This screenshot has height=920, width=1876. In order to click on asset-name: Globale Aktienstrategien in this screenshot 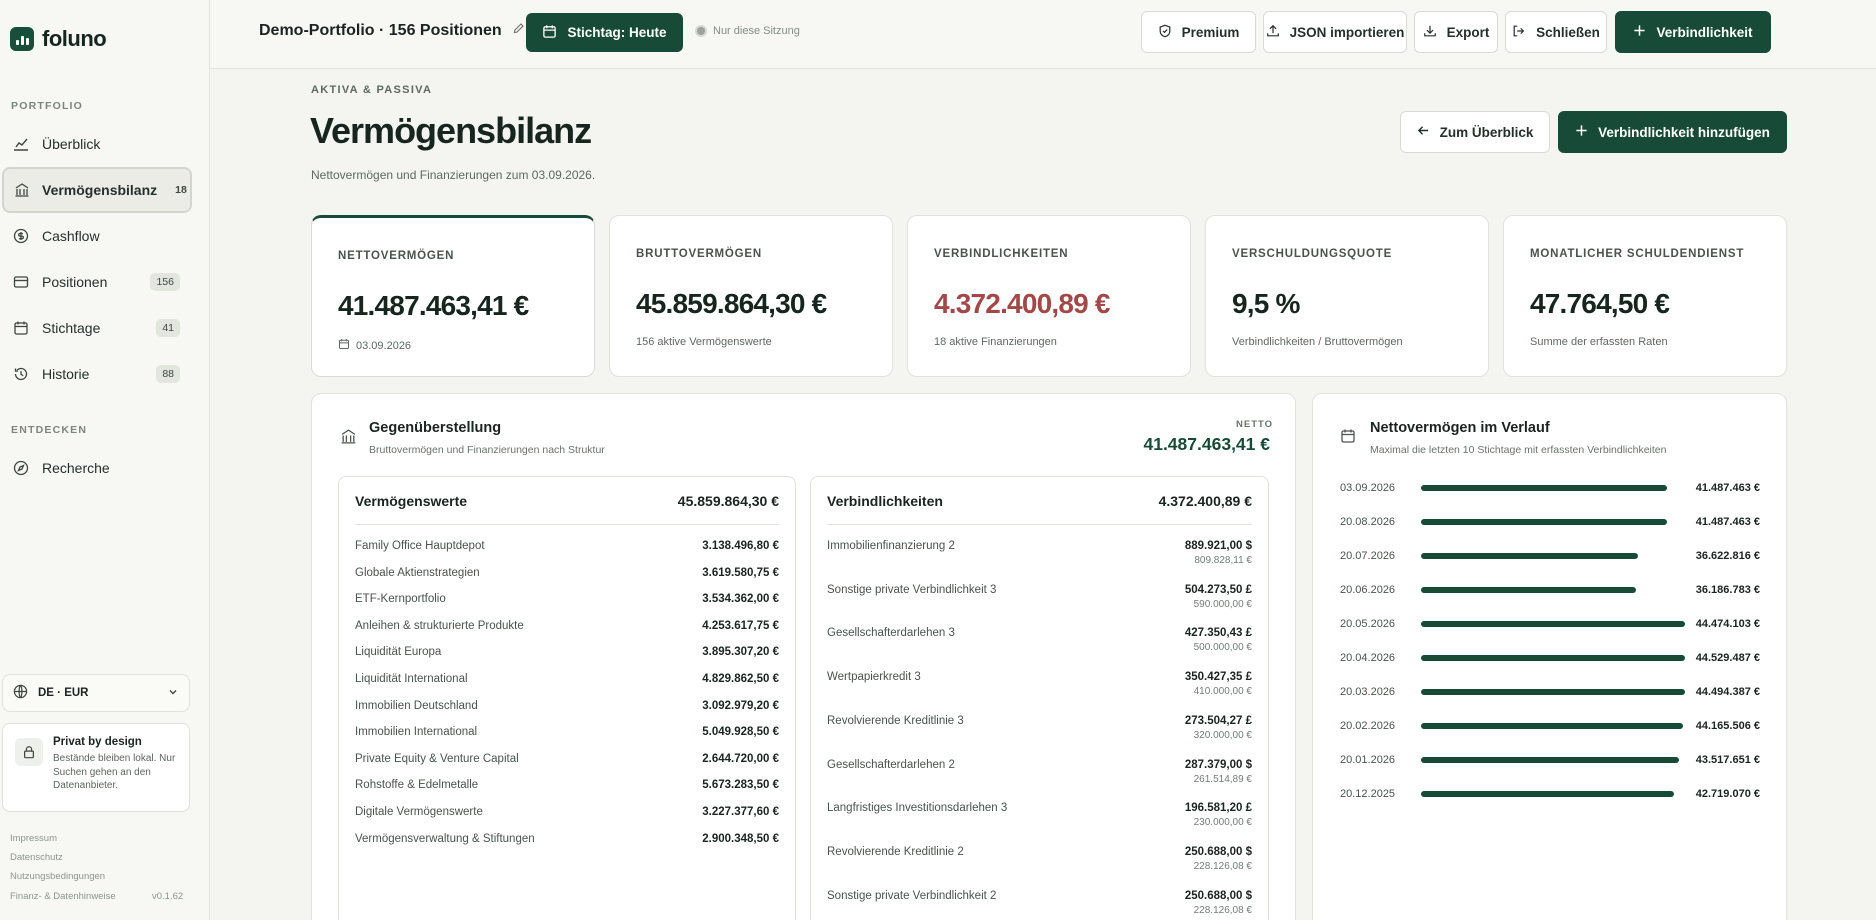, I will do `click(417, 572)`.